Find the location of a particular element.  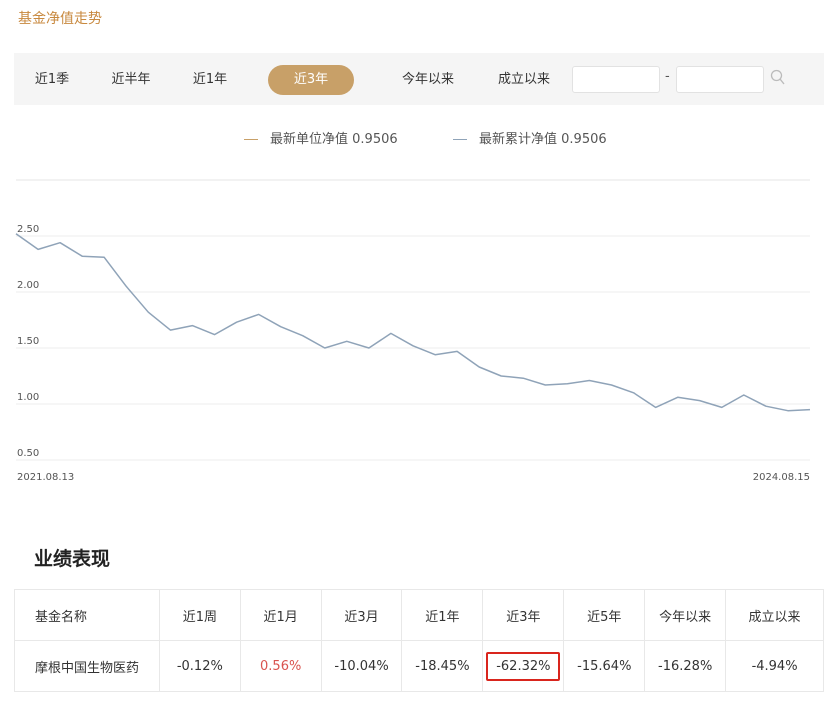

section-title: 基金净值走势 is located at coordinates (60, 18).